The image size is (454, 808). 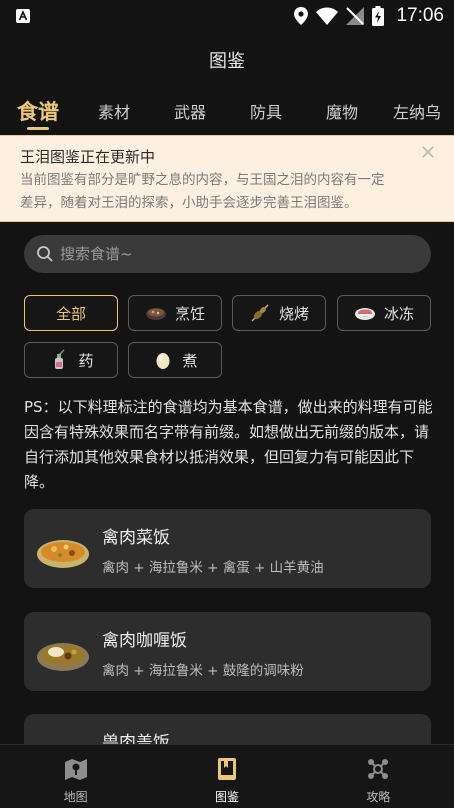 I want to click on search-input, so click(x=225, y=254).